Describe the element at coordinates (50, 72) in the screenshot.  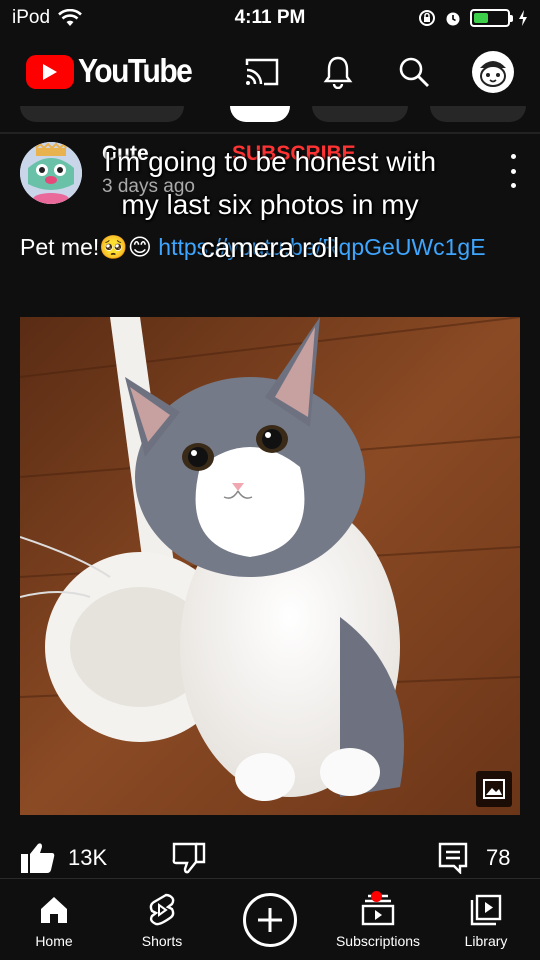
I see `youtube-play-icon` at that location.